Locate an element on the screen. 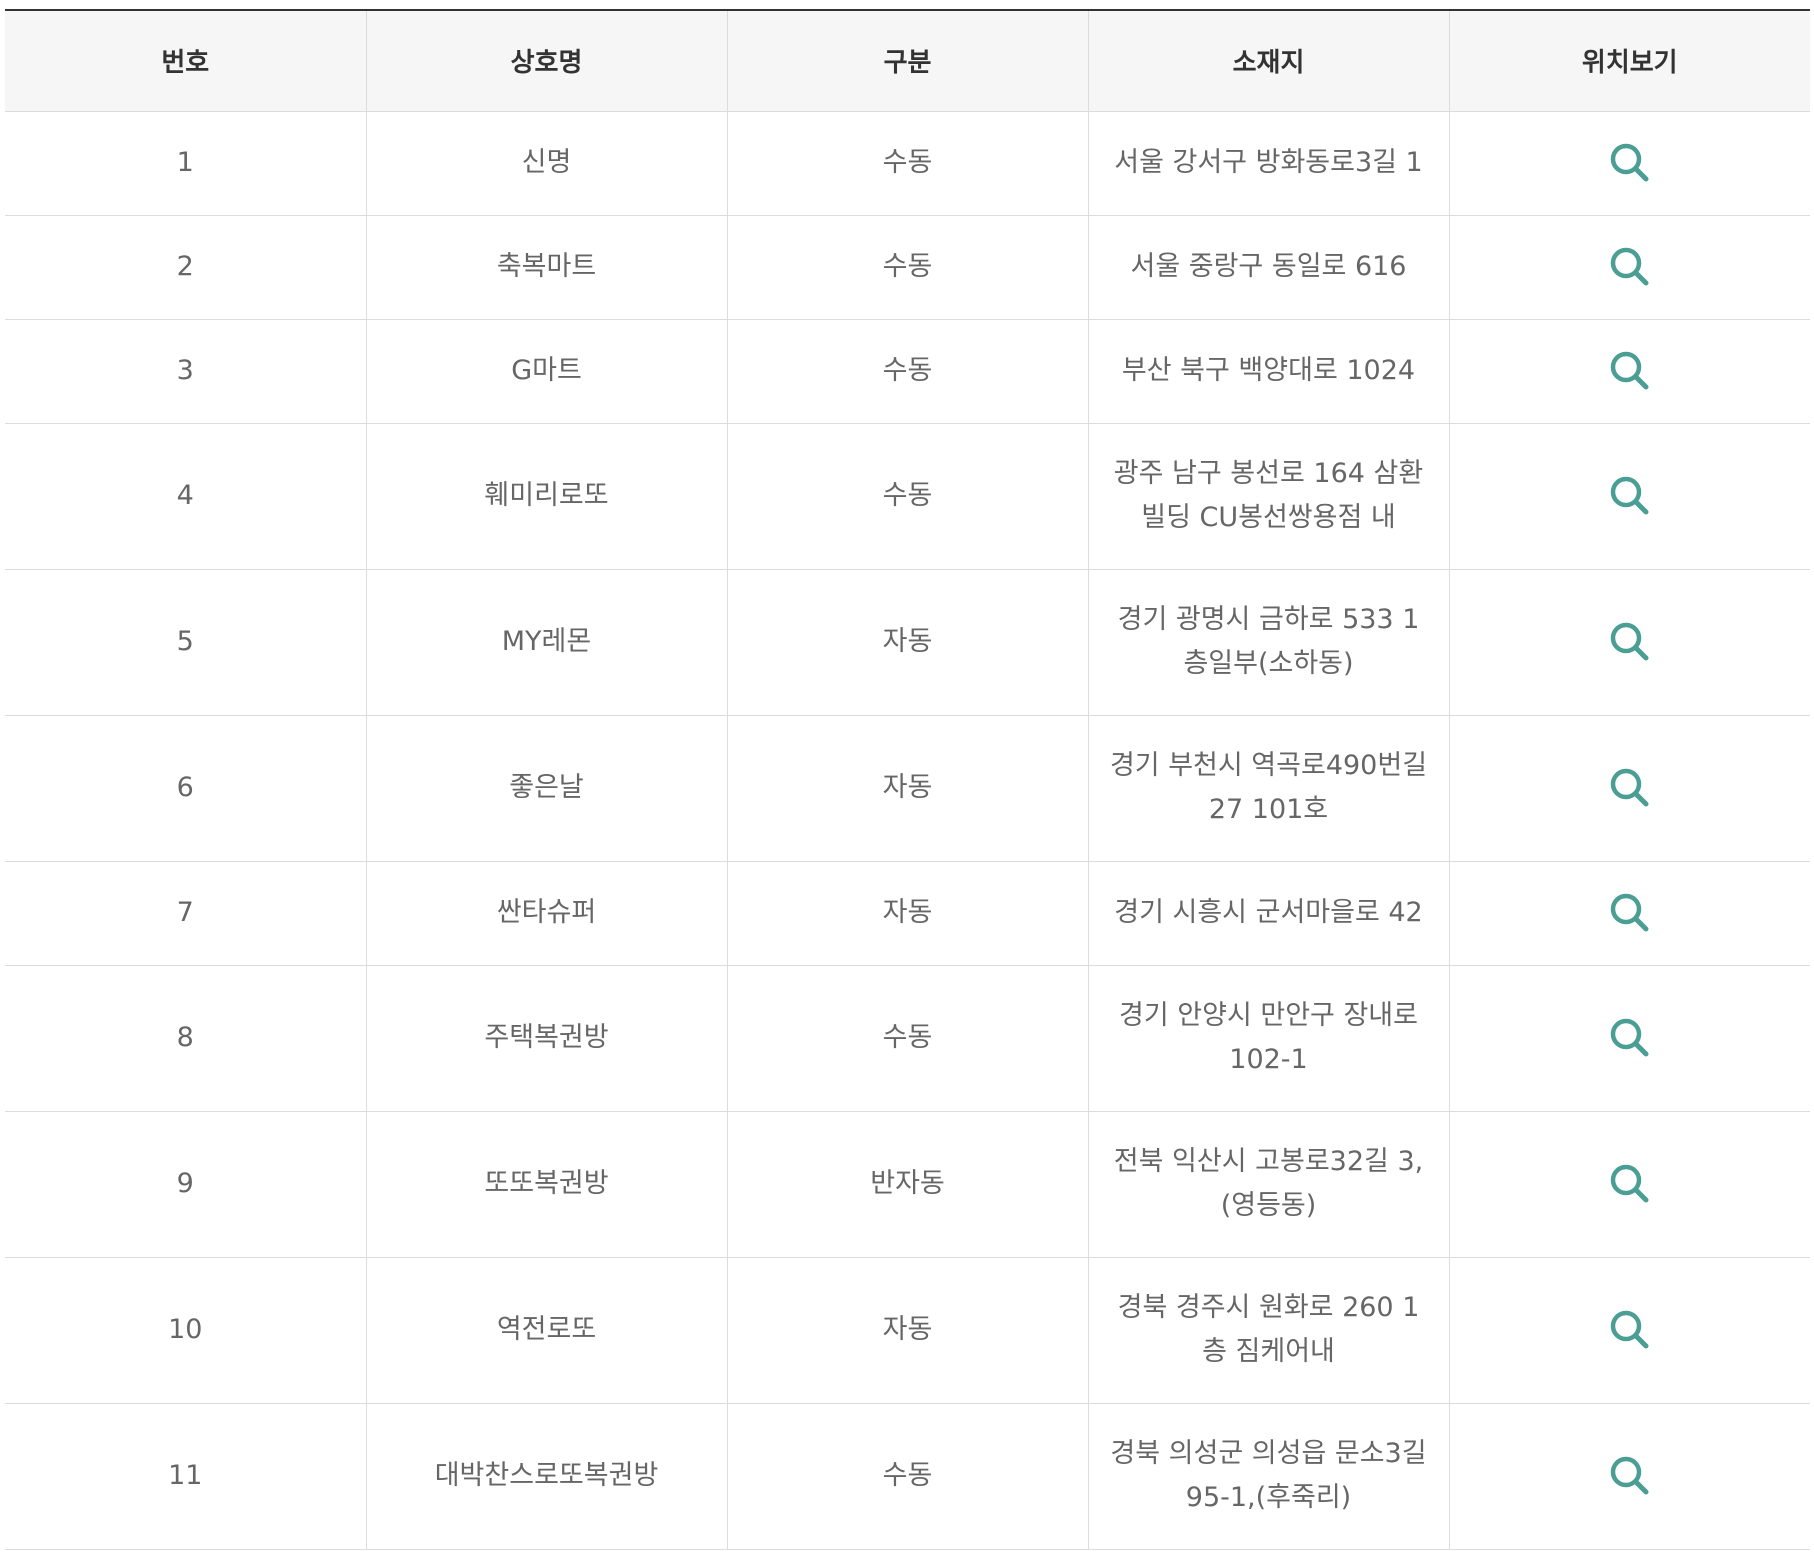  cell-number: 3 is located at coordinates (186, 371).